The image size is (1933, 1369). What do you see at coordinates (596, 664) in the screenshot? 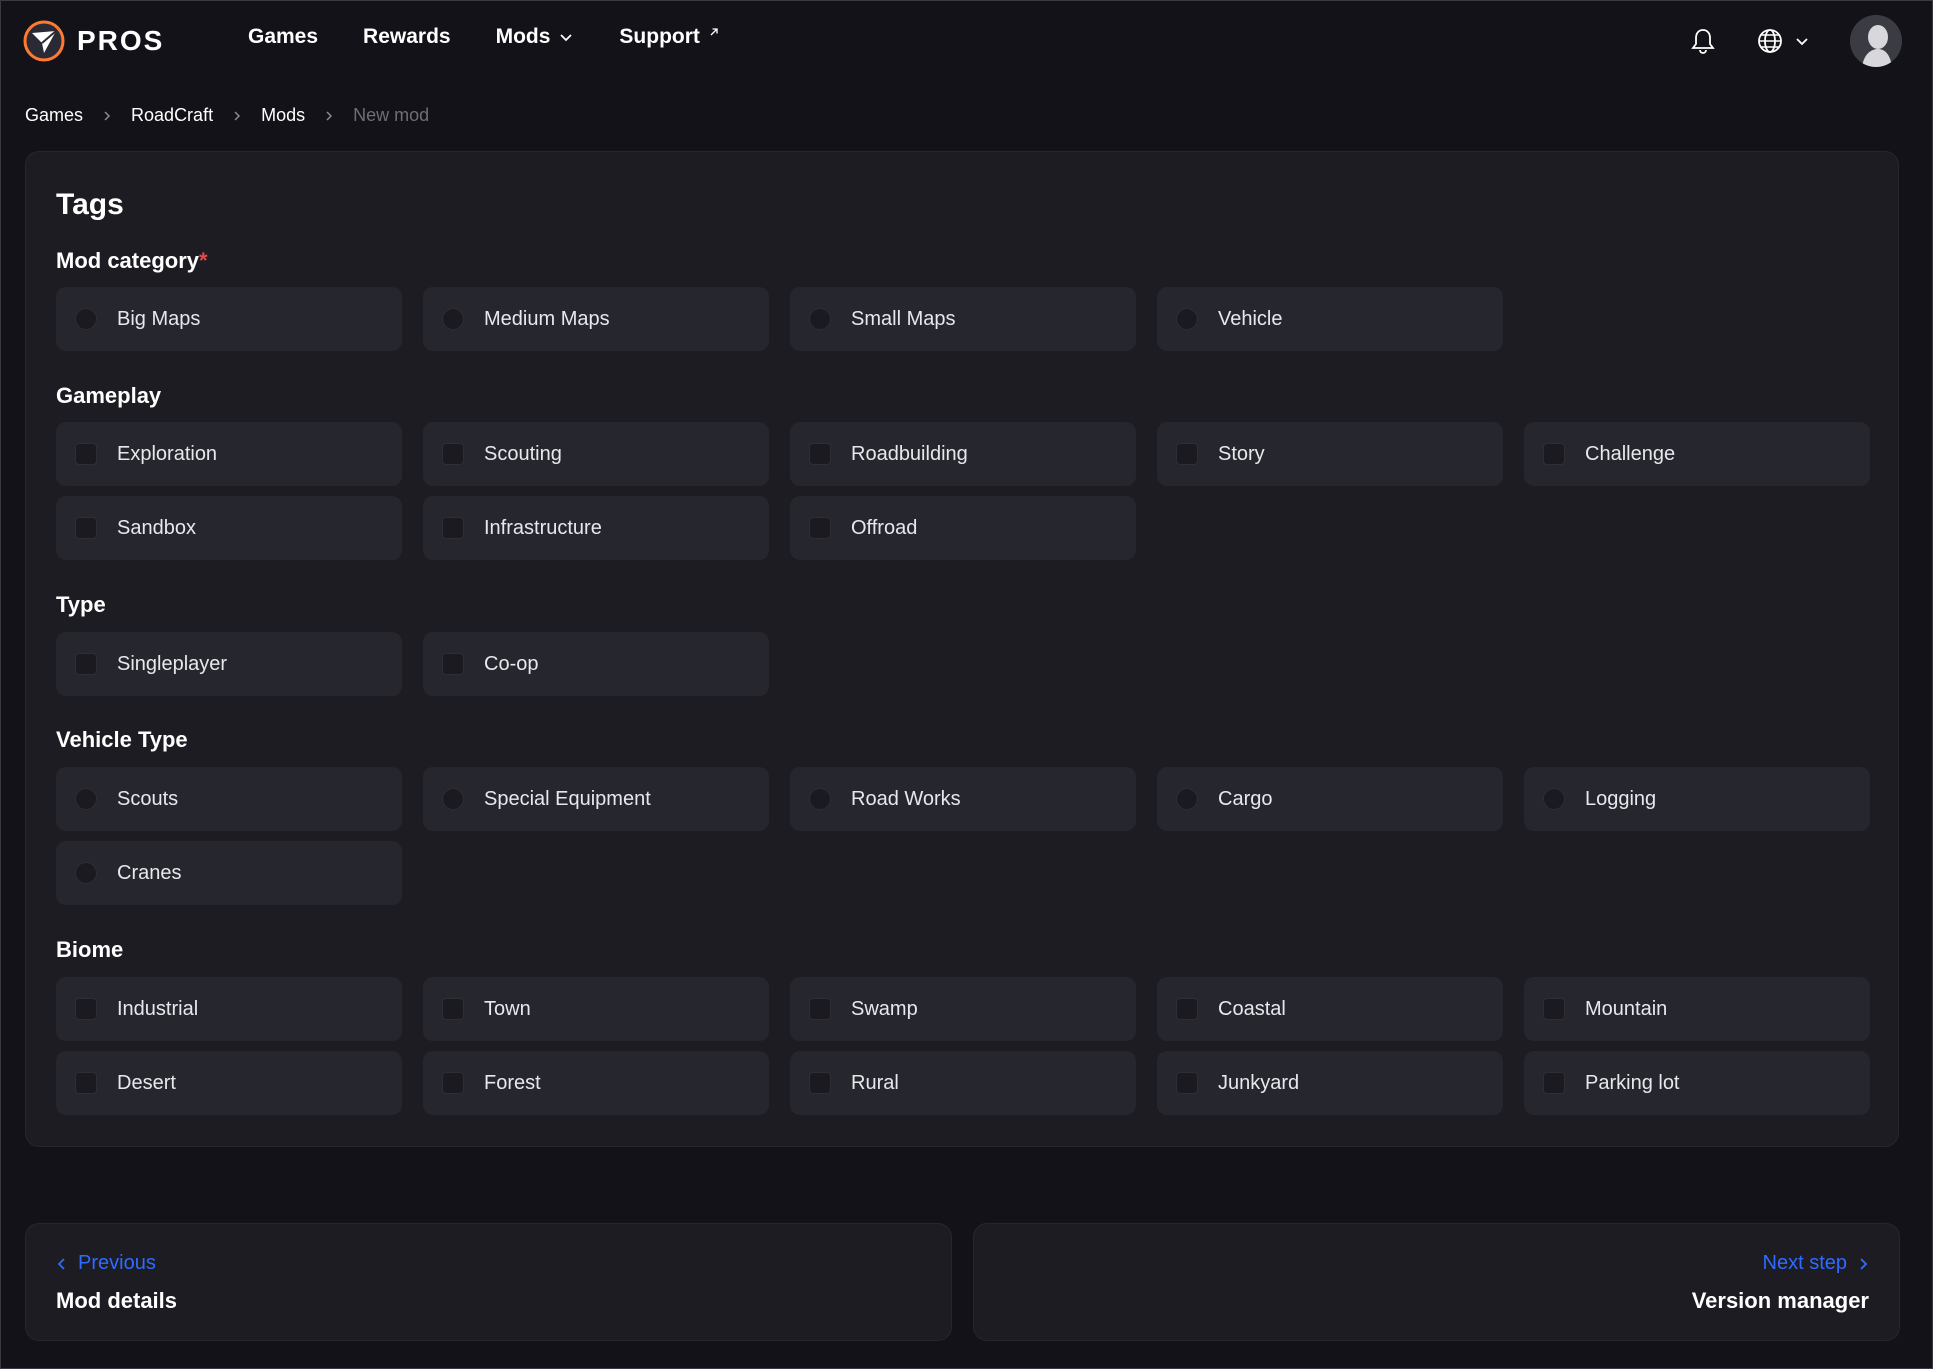
I see `option-checkbox: Co-op` at bounding box center [596, 664].